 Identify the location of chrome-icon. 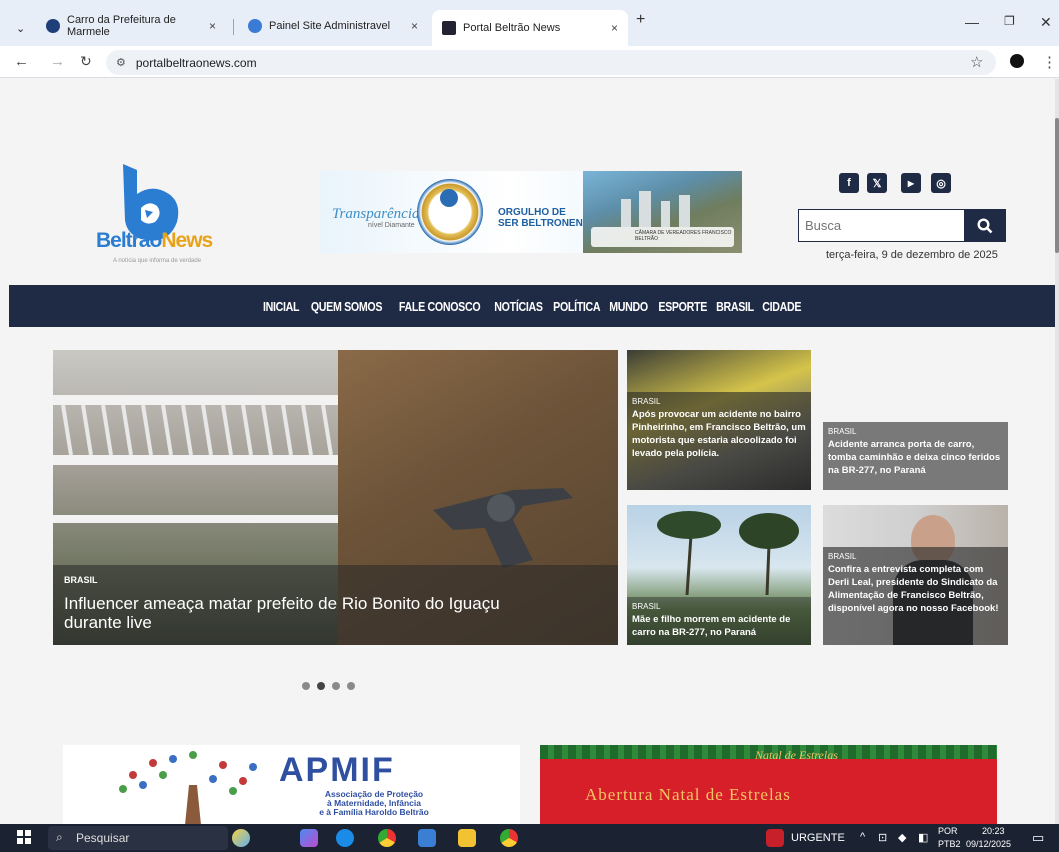
(387, 838).